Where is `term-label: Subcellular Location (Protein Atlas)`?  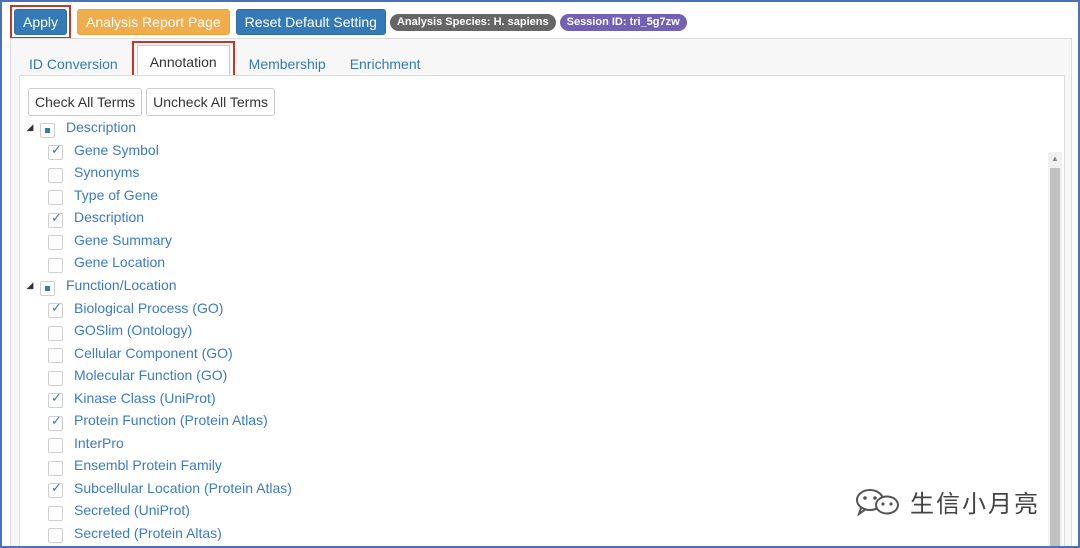
term-label: Subcellular Location (Protein Atlas) is located at coordinates (183, 487).